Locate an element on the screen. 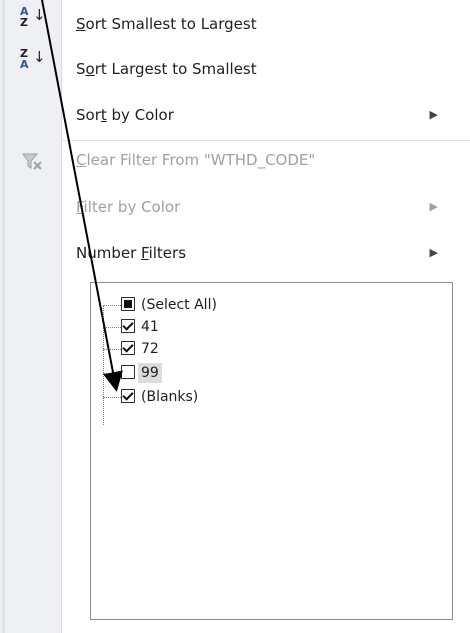 Image resolution: width=470 pixels, height=633 pixels. list-item-label: 72 is located at coordinates (150, 349).